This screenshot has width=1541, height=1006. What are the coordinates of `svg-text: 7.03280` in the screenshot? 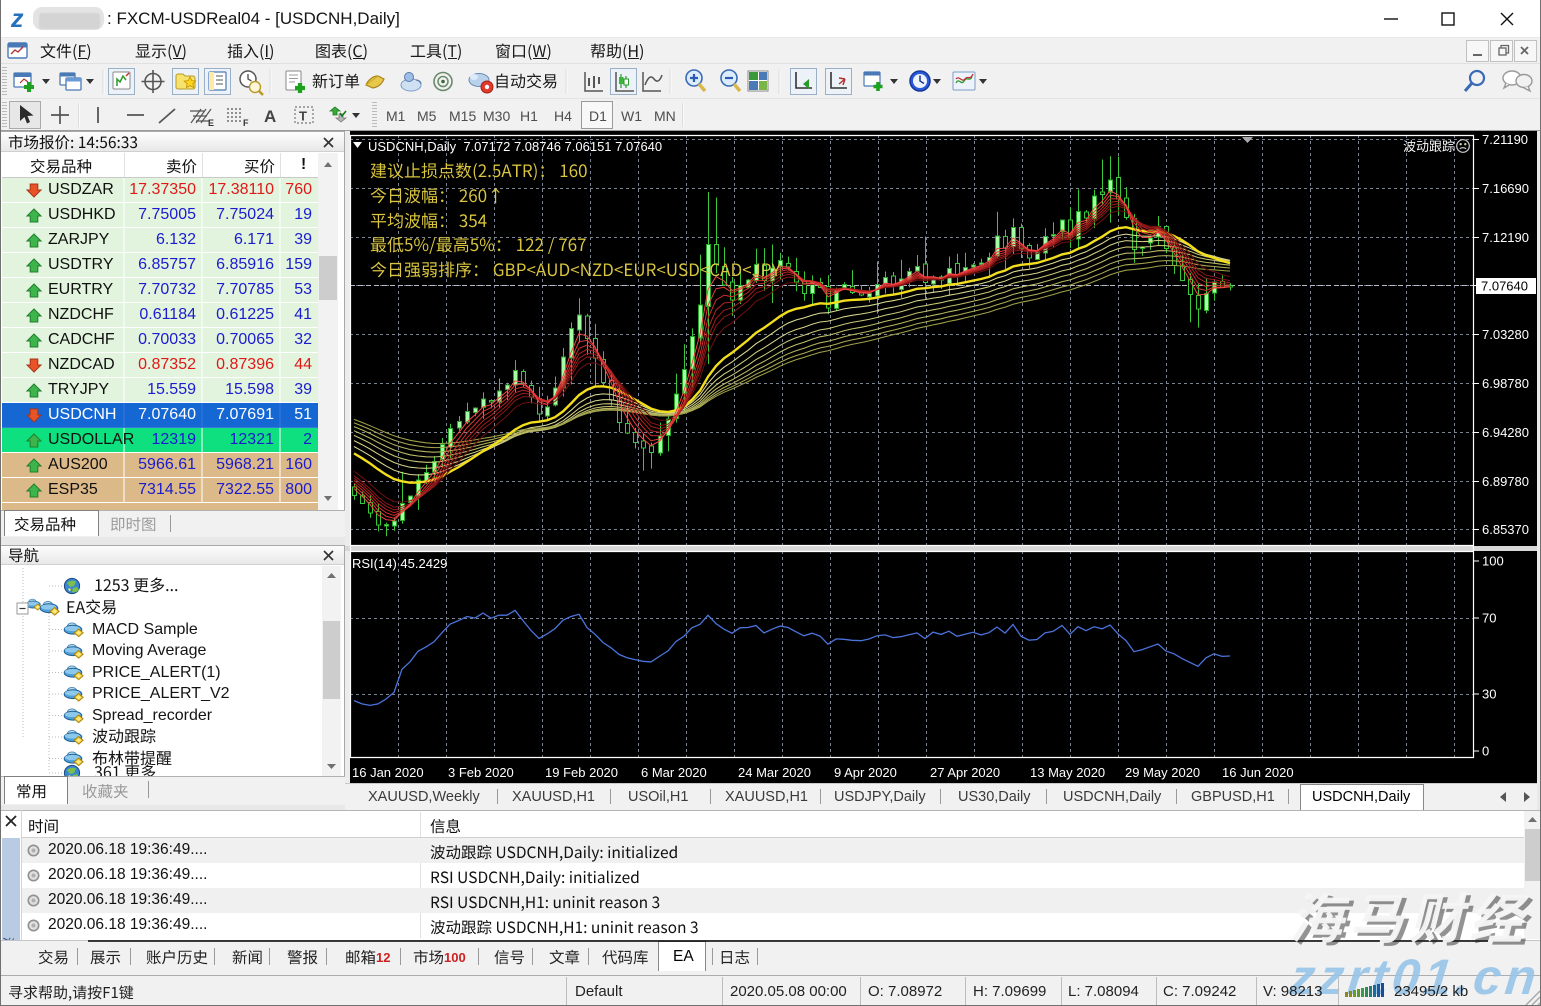 It's located at (1505, 334).